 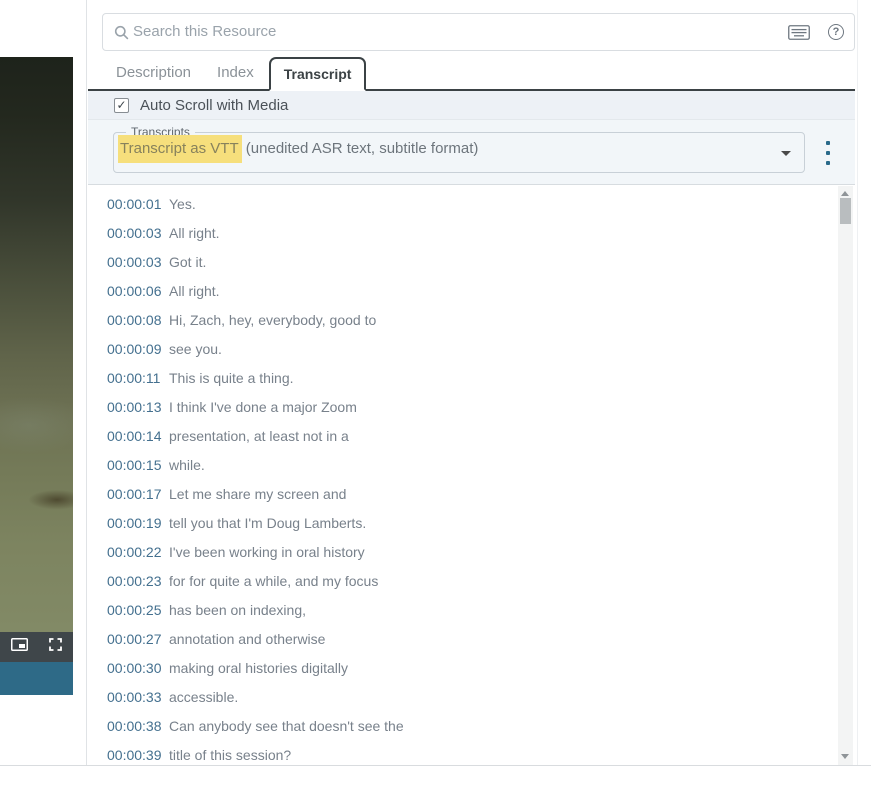 I want to click on row-text: Hi, Zach, hey, everybody, good to, so click(x=273, y=319).